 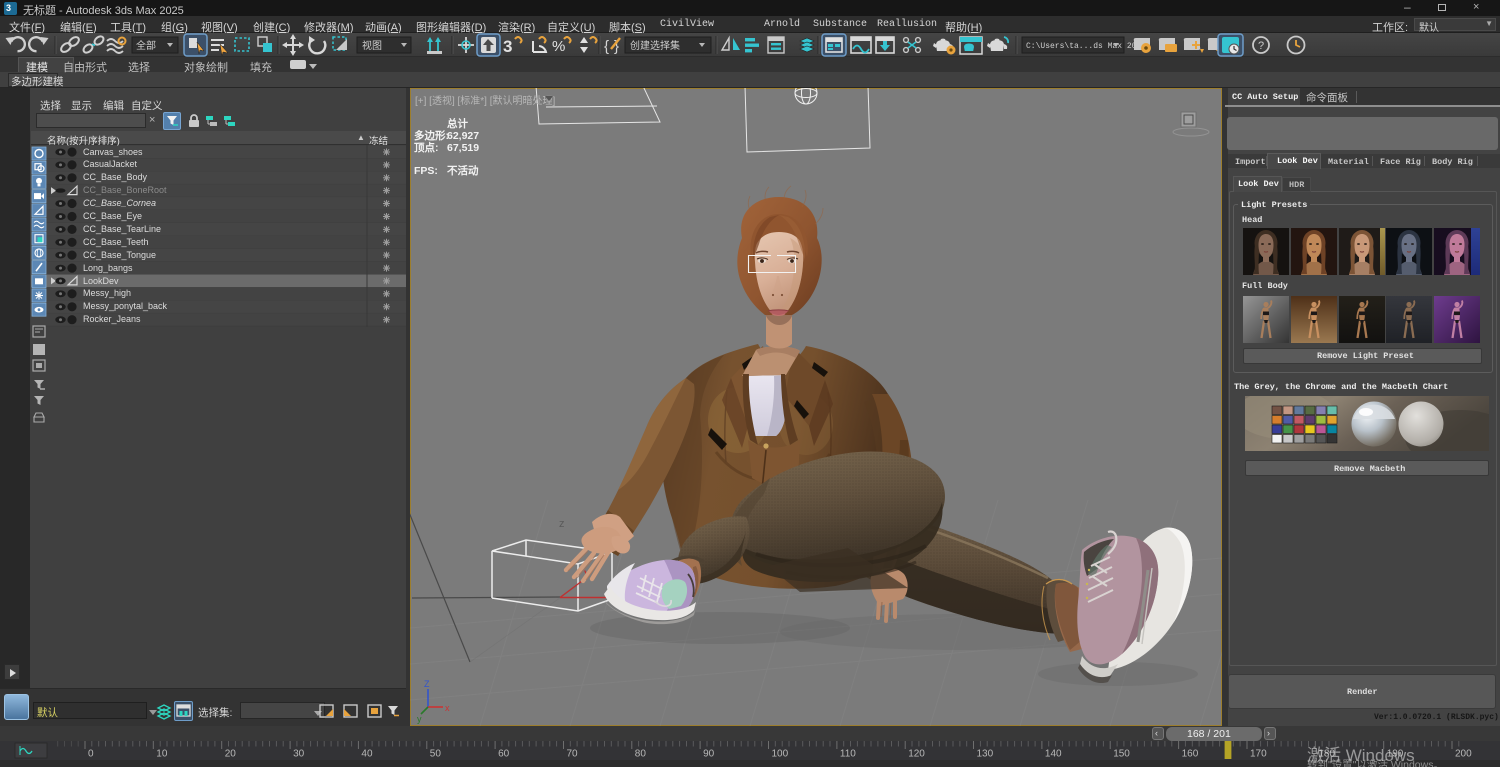 What do you see at coordinates (562, 524) in the screenshot?
I see `svg-text: z` at bounding box center [562, 524].